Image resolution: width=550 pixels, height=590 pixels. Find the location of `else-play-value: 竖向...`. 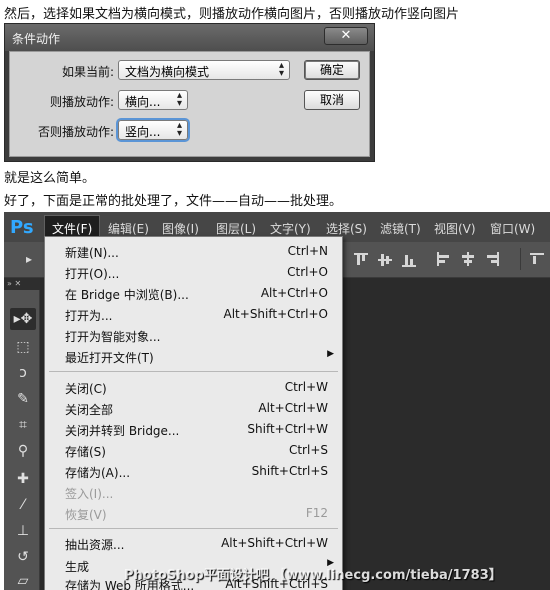

else-play-value: 竖向... is located at coordinates (143, 132).